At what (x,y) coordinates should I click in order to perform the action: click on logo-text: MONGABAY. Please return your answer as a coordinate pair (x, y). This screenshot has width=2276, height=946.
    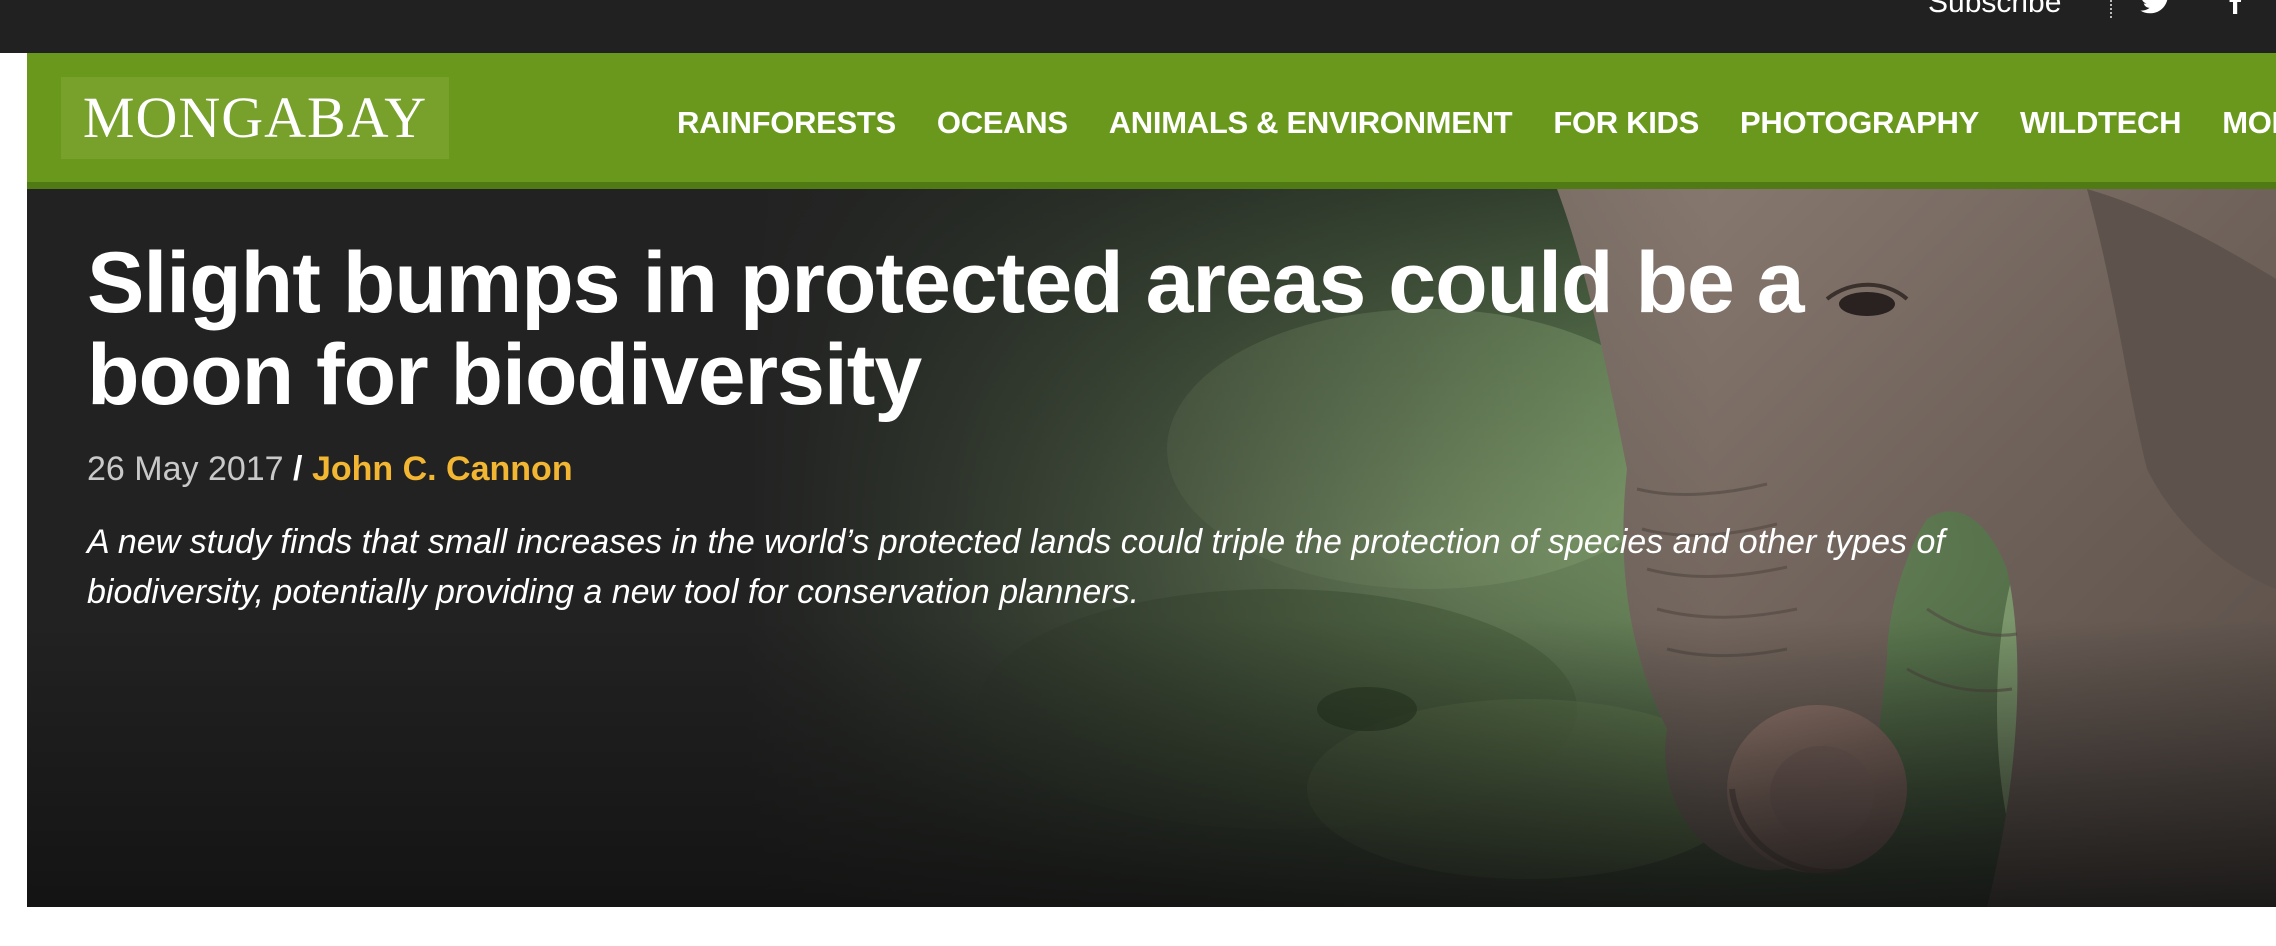
    Looking at the image, I should click on (255, 117).